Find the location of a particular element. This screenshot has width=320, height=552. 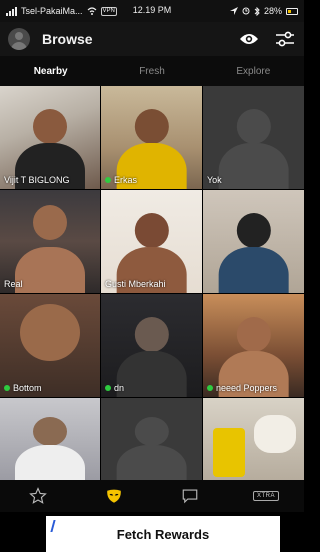

ad-logo-icon is located at coordinates (55, 526).